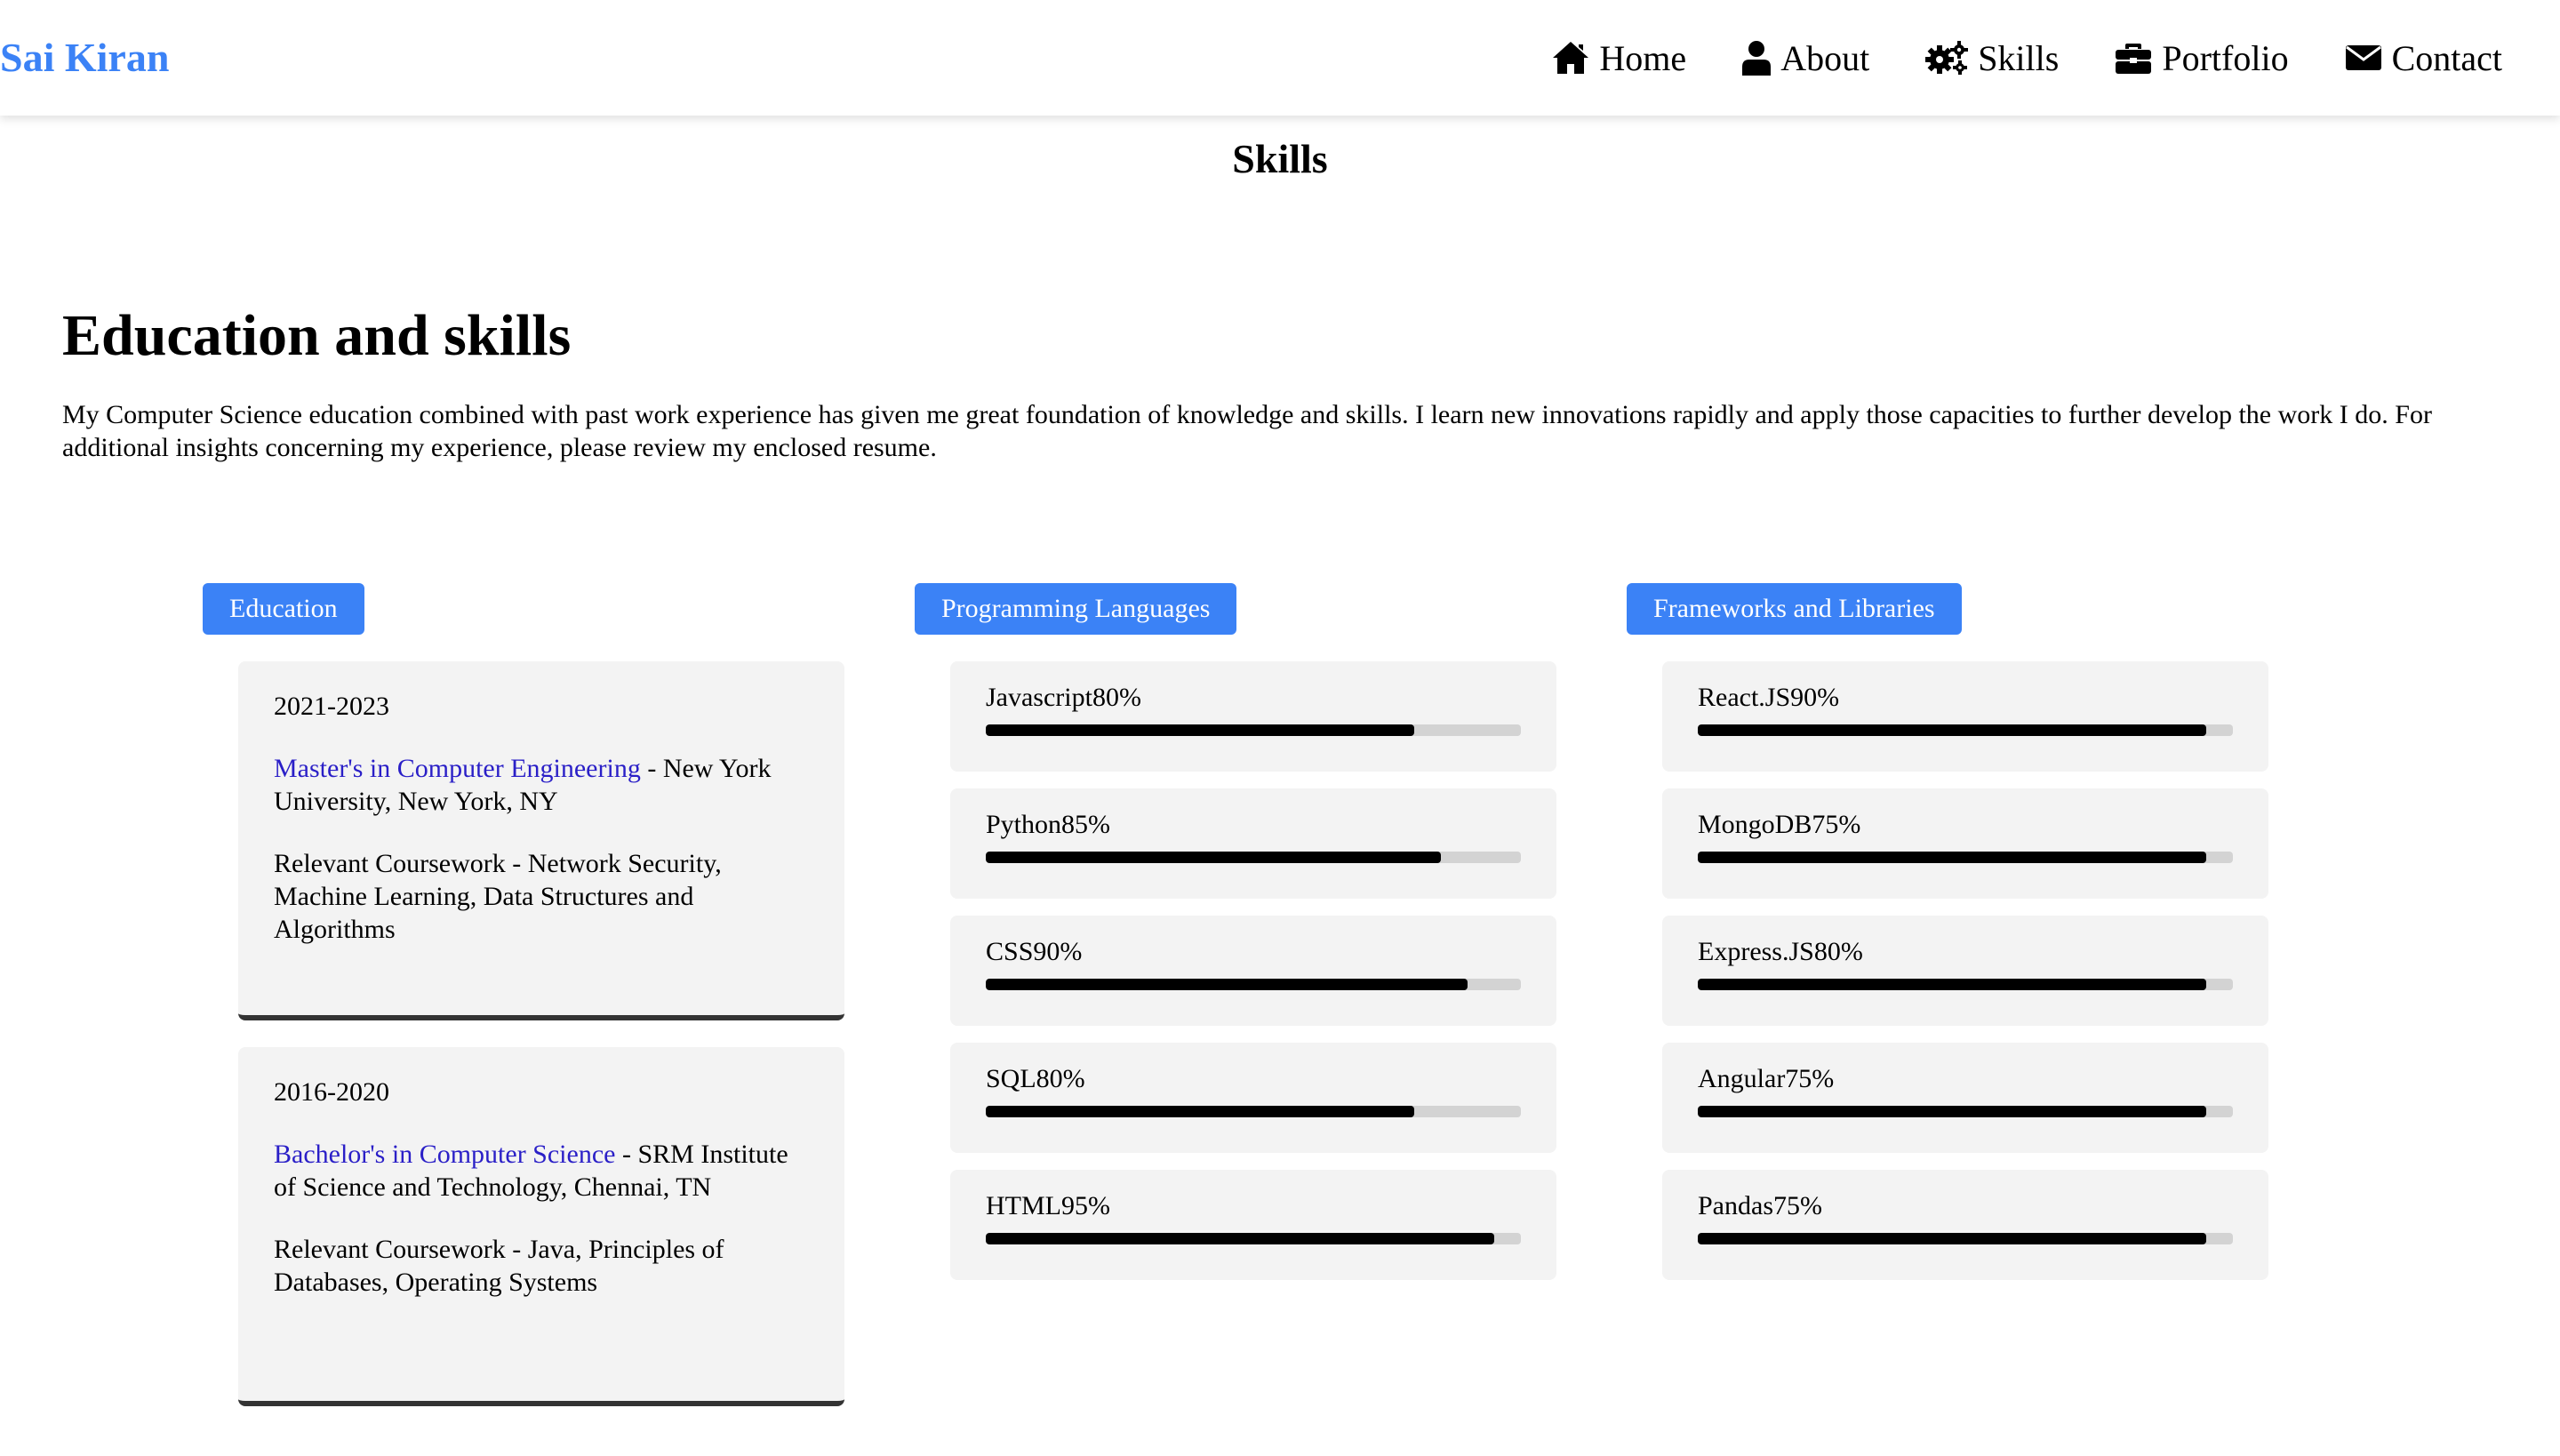  I want to click on skill-card: Pandas75%, so click(1965, 1225).